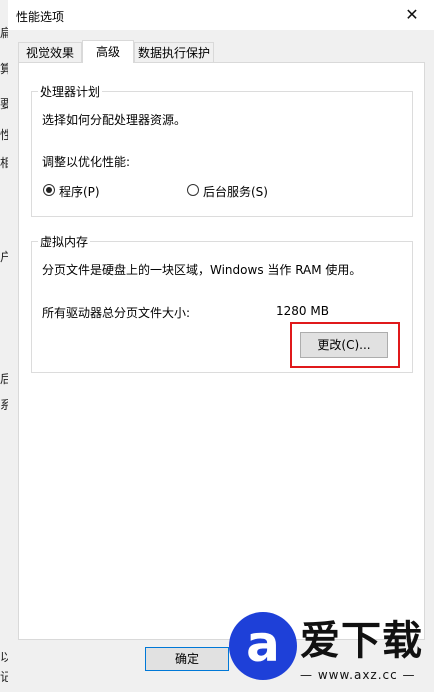 The image size is (435, 692). What do you see at coordinates (193, 190) in the screenshot?
I see `background-services-radio` at bounding box center [193, 190].